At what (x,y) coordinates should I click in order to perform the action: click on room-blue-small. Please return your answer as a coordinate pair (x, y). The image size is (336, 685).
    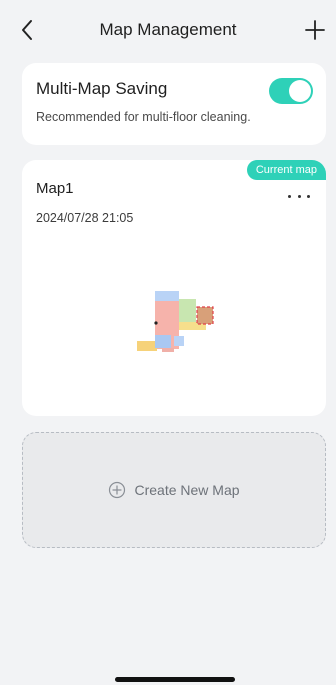
    Looking at the image, I should click on (179, 341).